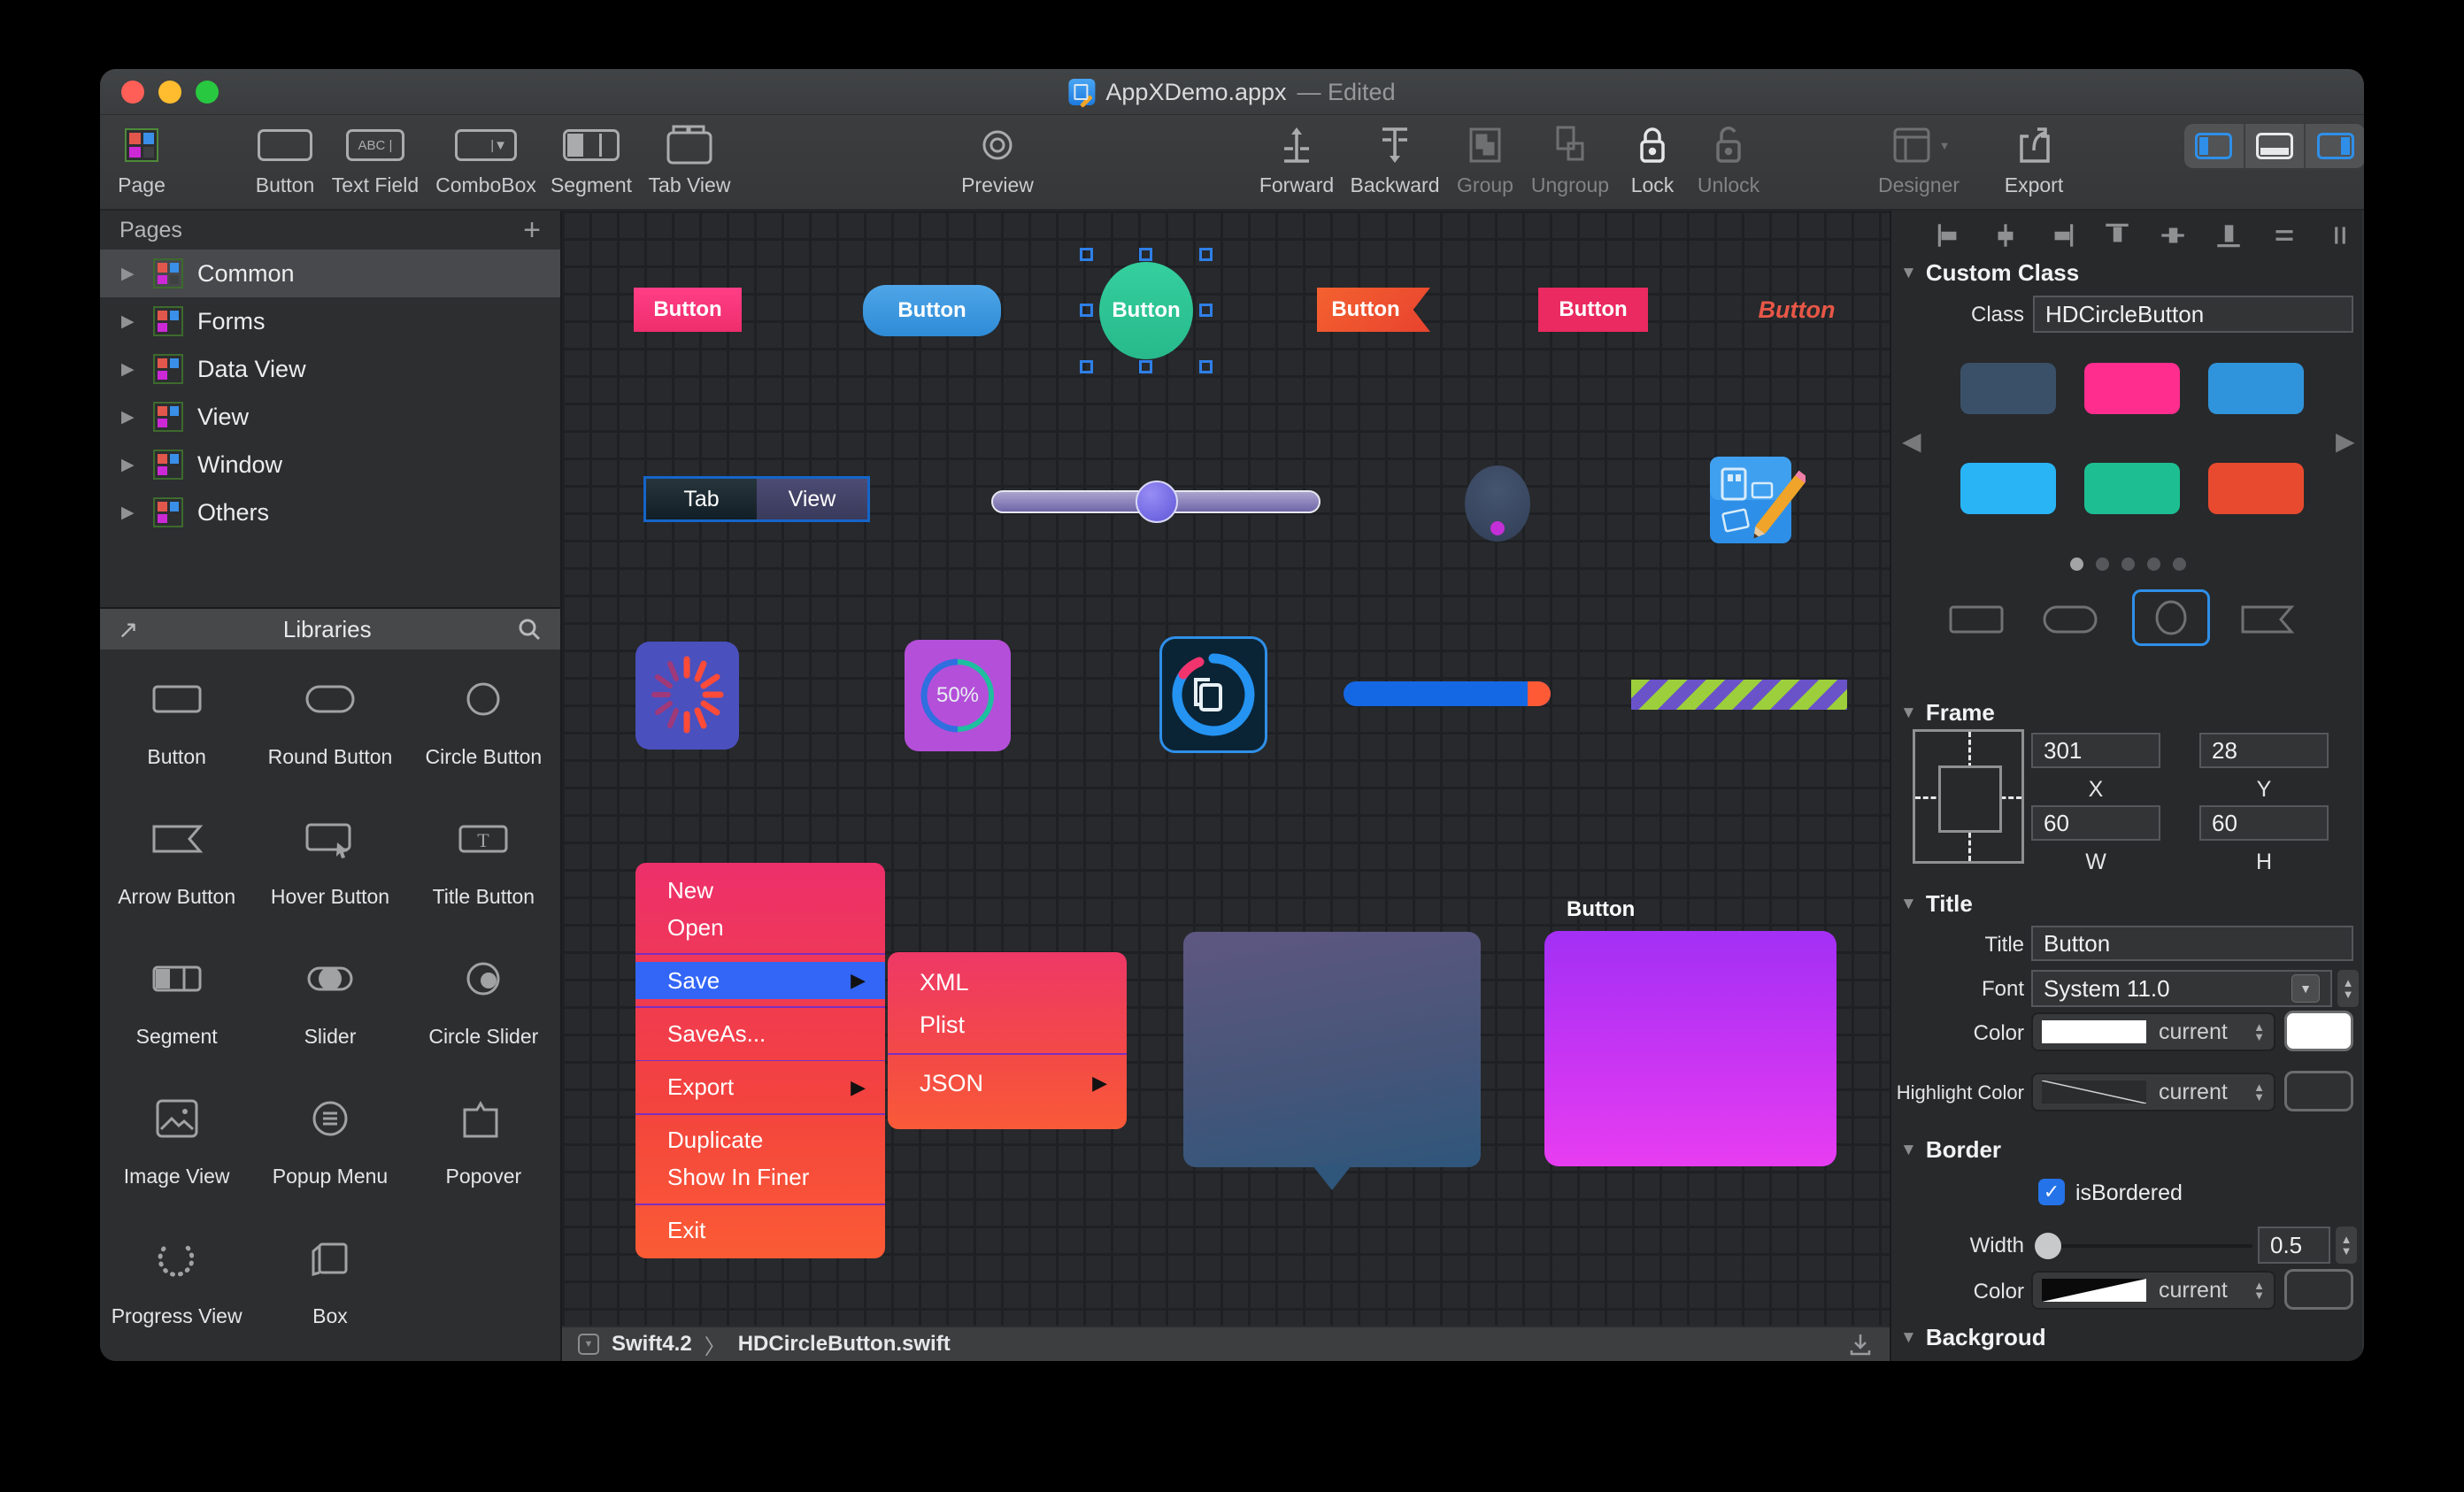  Describe the element at coordinates (2048, 1246) in the screenshot. I see `border-width-slider-thumb` at that location.